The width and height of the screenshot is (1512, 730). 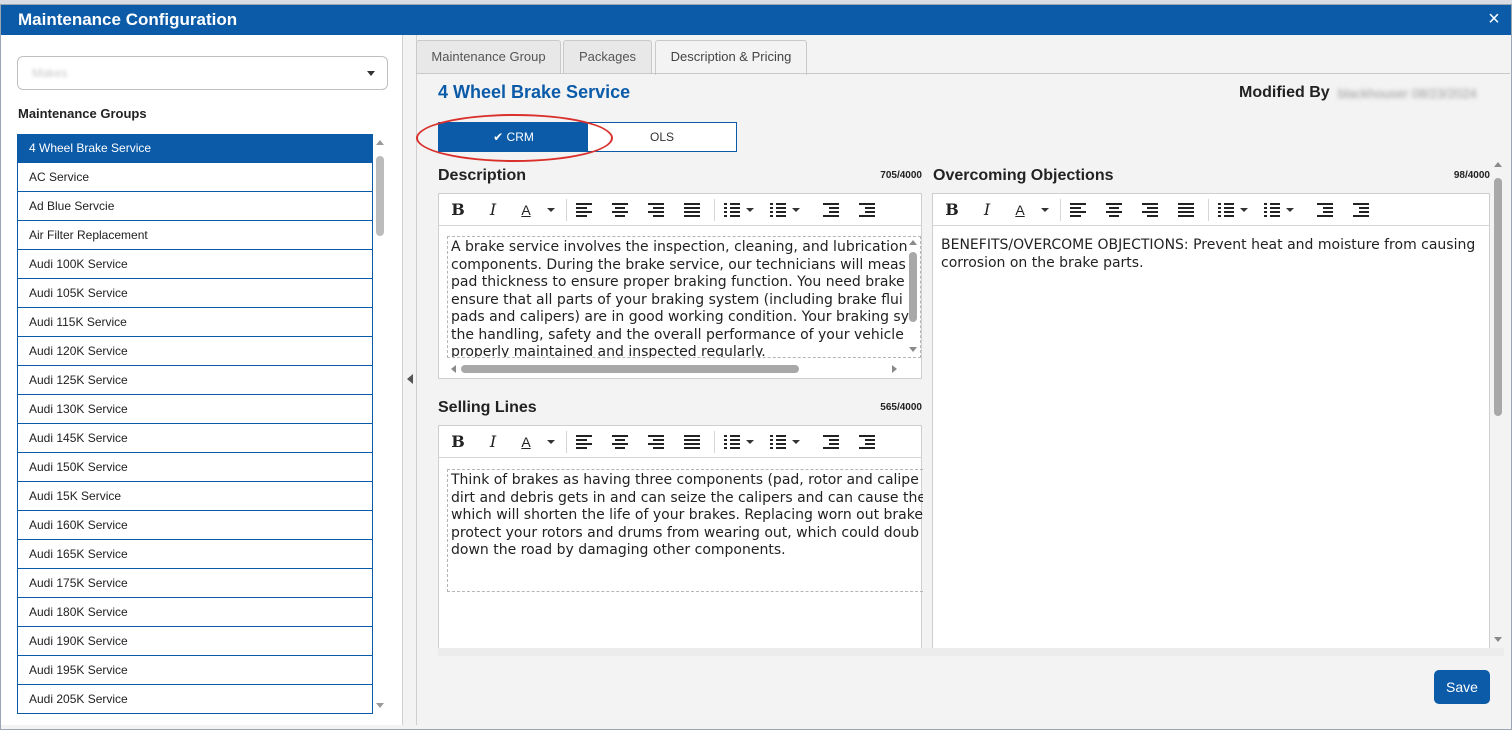 What do you see at coordinates (901, 175) in the screenshot?
I see `description-counter: 705/4000` at bounding box center [901, 175].